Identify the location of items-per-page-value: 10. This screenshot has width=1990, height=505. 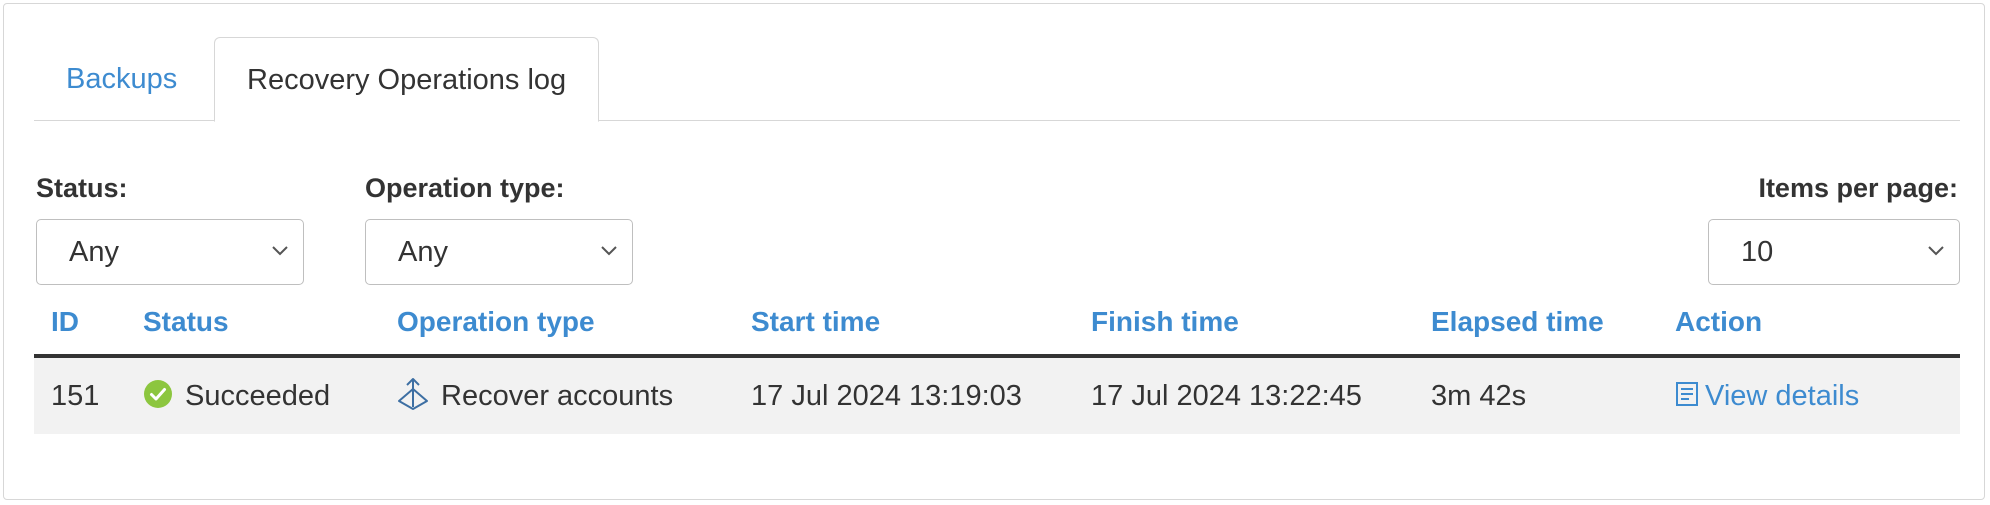
(1757, 252).